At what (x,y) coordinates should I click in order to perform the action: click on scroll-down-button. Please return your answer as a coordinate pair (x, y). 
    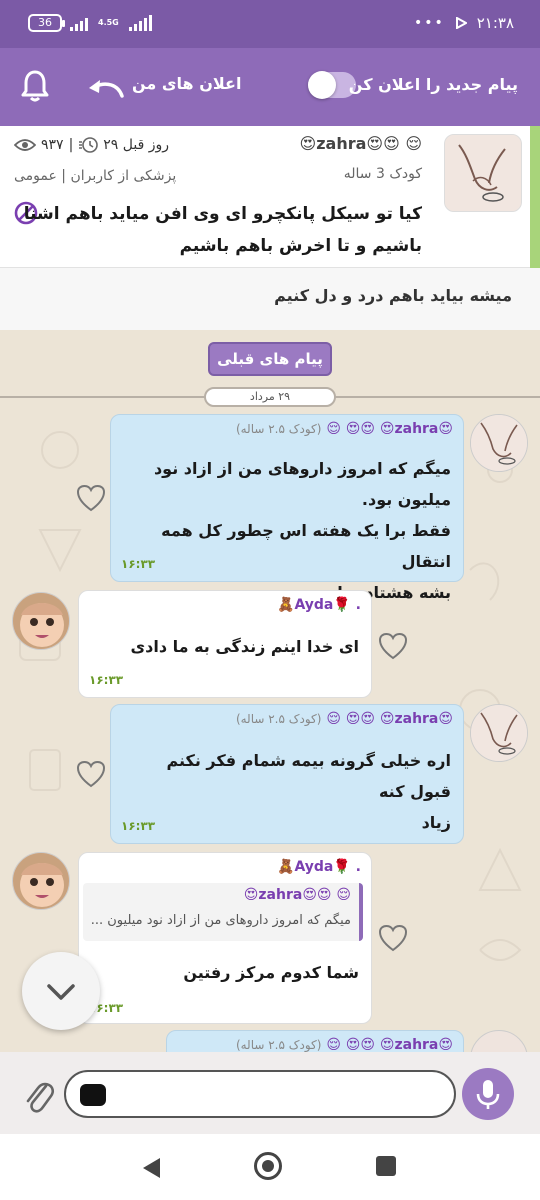
    Looking at the image, I should click on (61, 991).